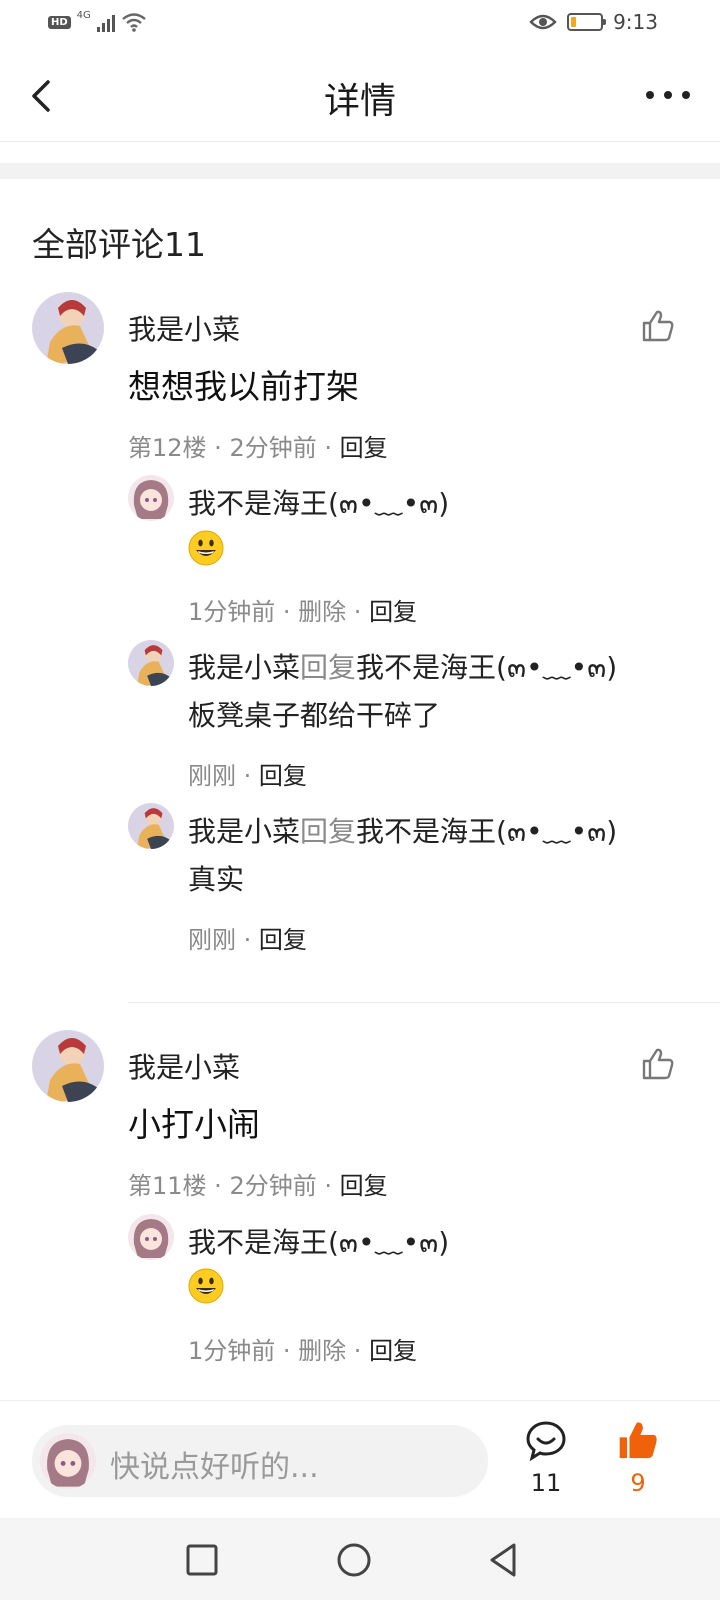  Describe the element at coordinates (105, 22) in the screenshot. I see `signal-icon` at that location.